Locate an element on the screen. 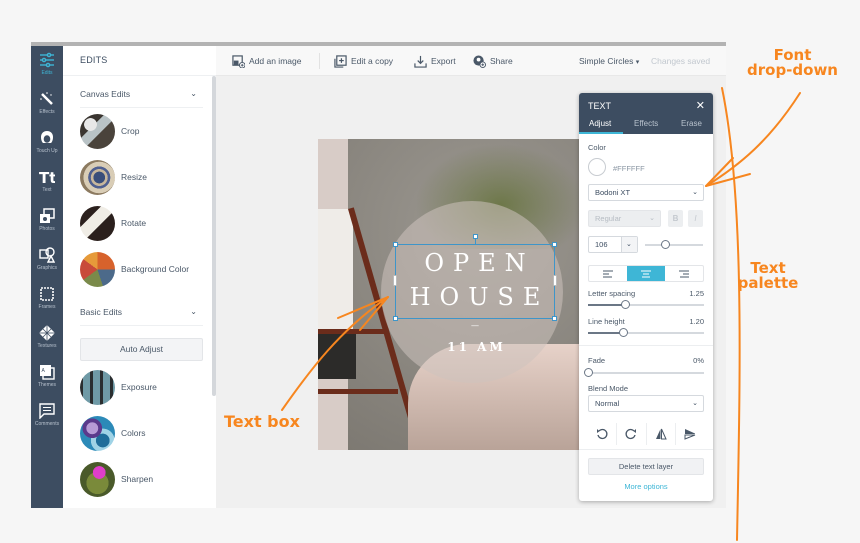 The width and height of the screenshot is (860, 543). align-right-button is located at coordinates (684, 273).